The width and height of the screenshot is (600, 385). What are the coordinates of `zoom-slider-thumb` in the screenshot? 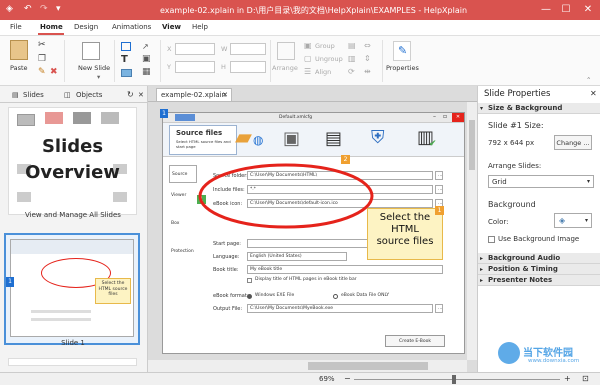 It's located at (454, 379).